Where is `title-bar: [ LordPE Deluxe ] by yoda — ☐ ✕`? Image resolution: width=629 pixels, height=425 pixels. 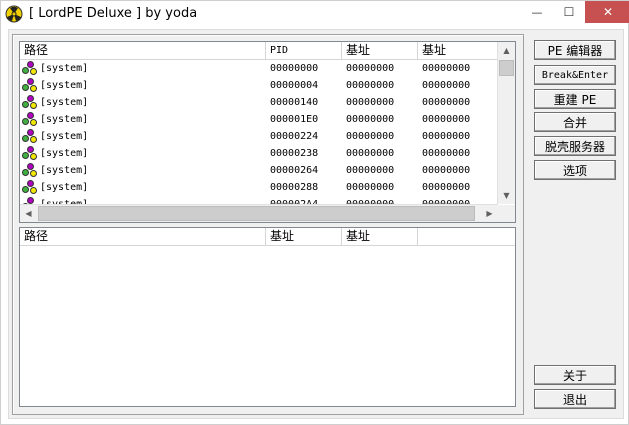 title-bar: [ LordPE Deluxe ] by yoda — ☐ ✕ is located at coordinates (315, 14).